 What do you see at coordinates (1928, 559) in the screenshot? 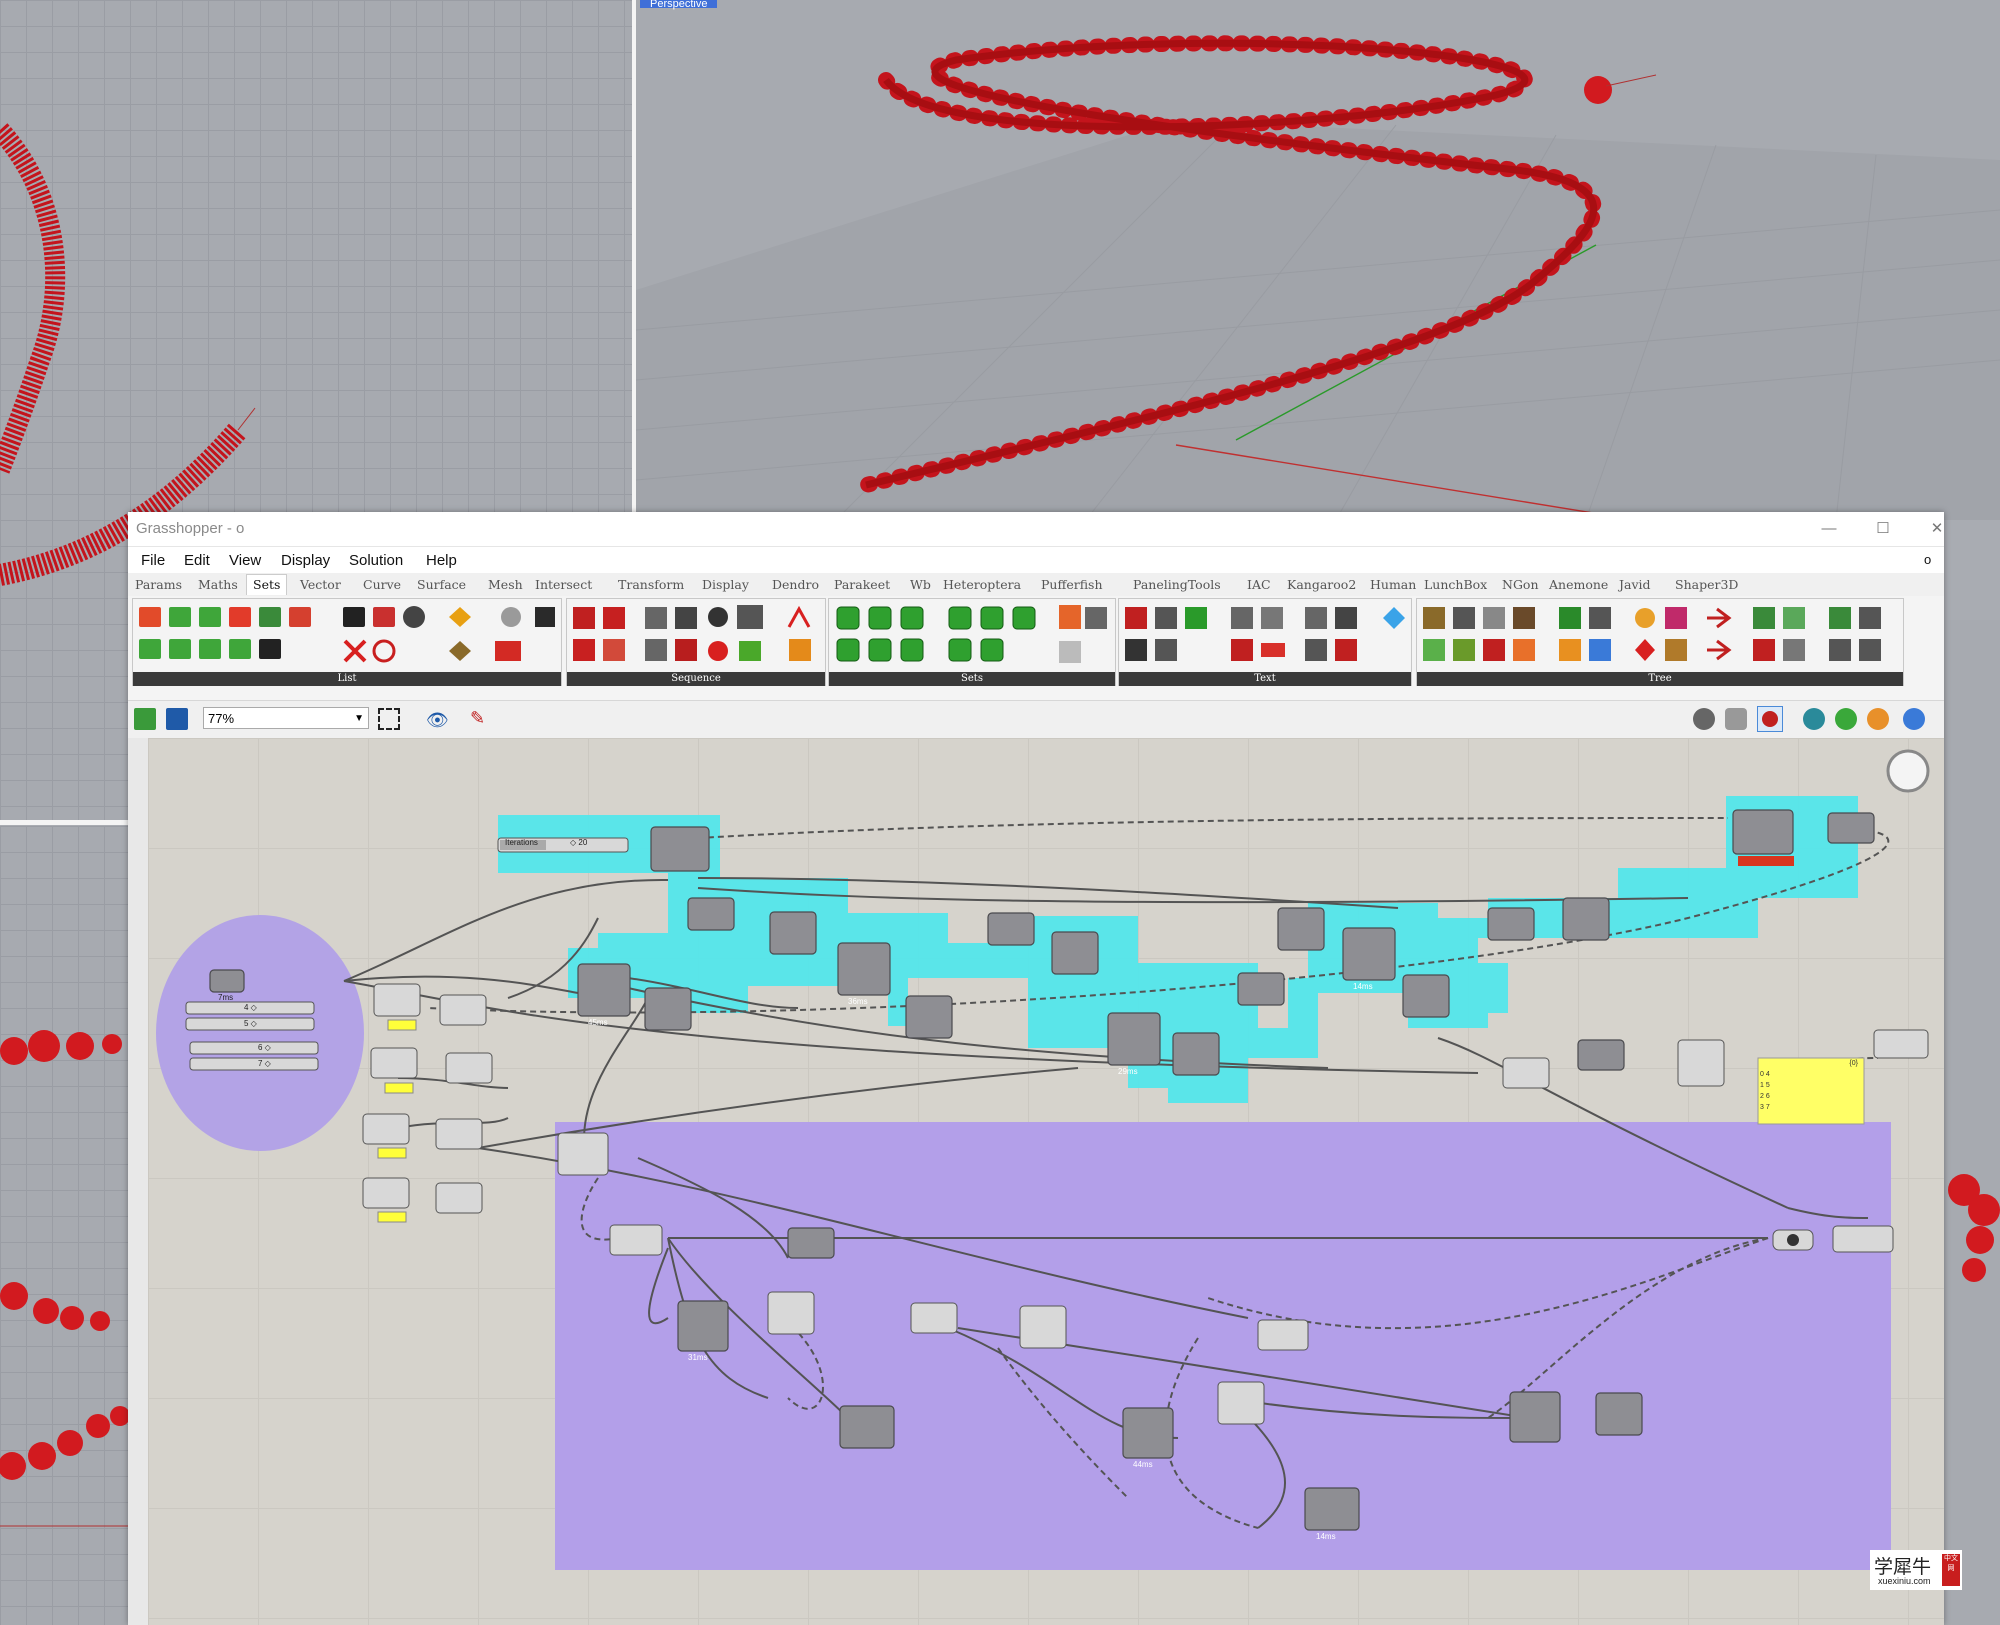
I see `menu-right-label: o` at bounding box center [1928, 559].